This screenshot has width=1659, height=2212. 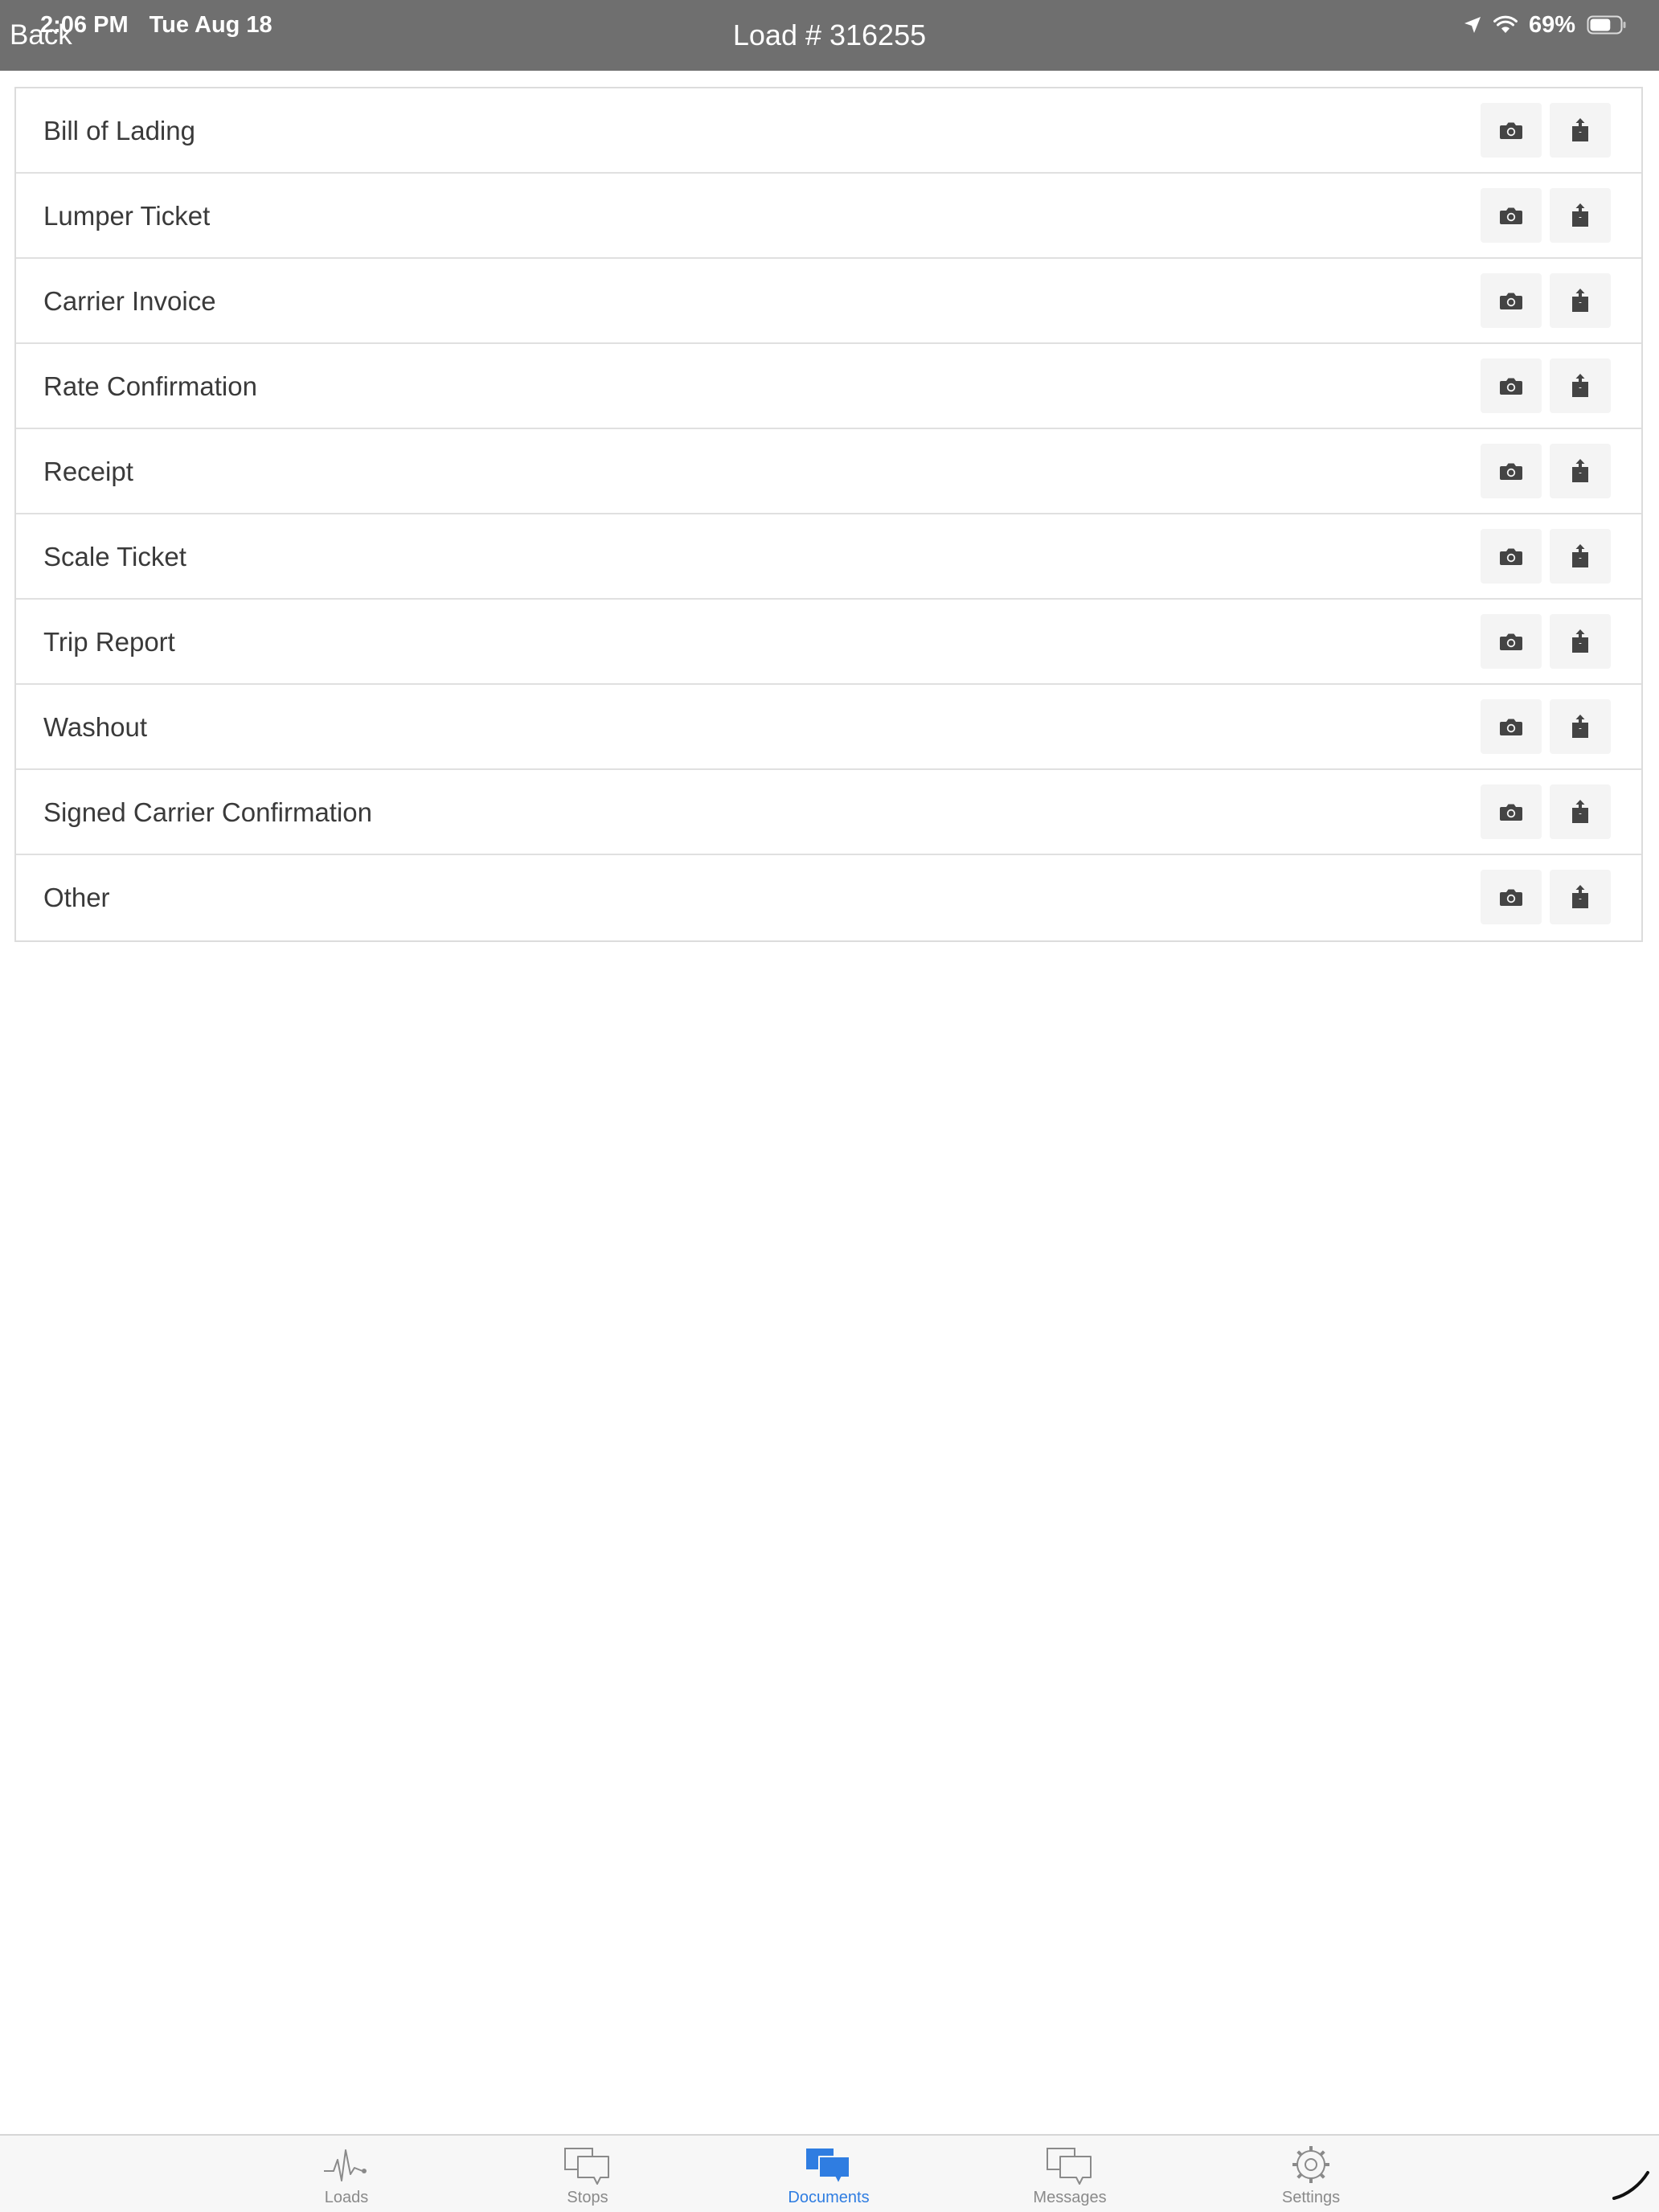 I want to click on chat-bubbles-filled-icon, so click(x=828, y=2161).